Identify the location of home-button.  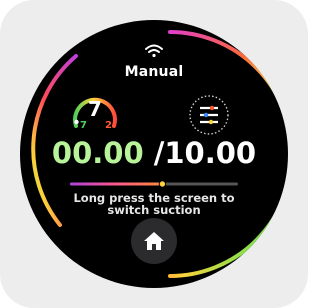
(154, 241).